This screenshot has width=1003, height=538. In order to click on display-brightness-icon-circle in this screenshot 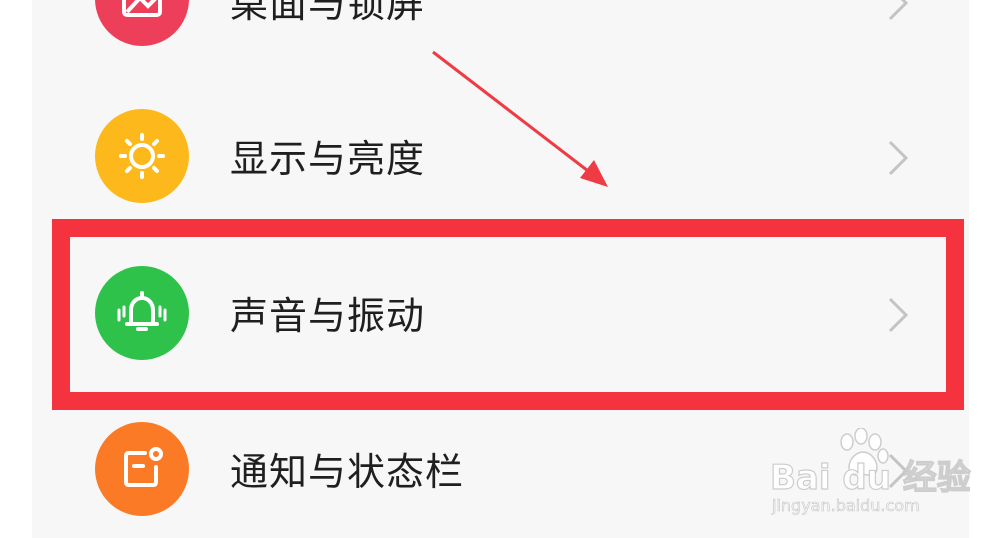, I will do `click(142, 156)`.